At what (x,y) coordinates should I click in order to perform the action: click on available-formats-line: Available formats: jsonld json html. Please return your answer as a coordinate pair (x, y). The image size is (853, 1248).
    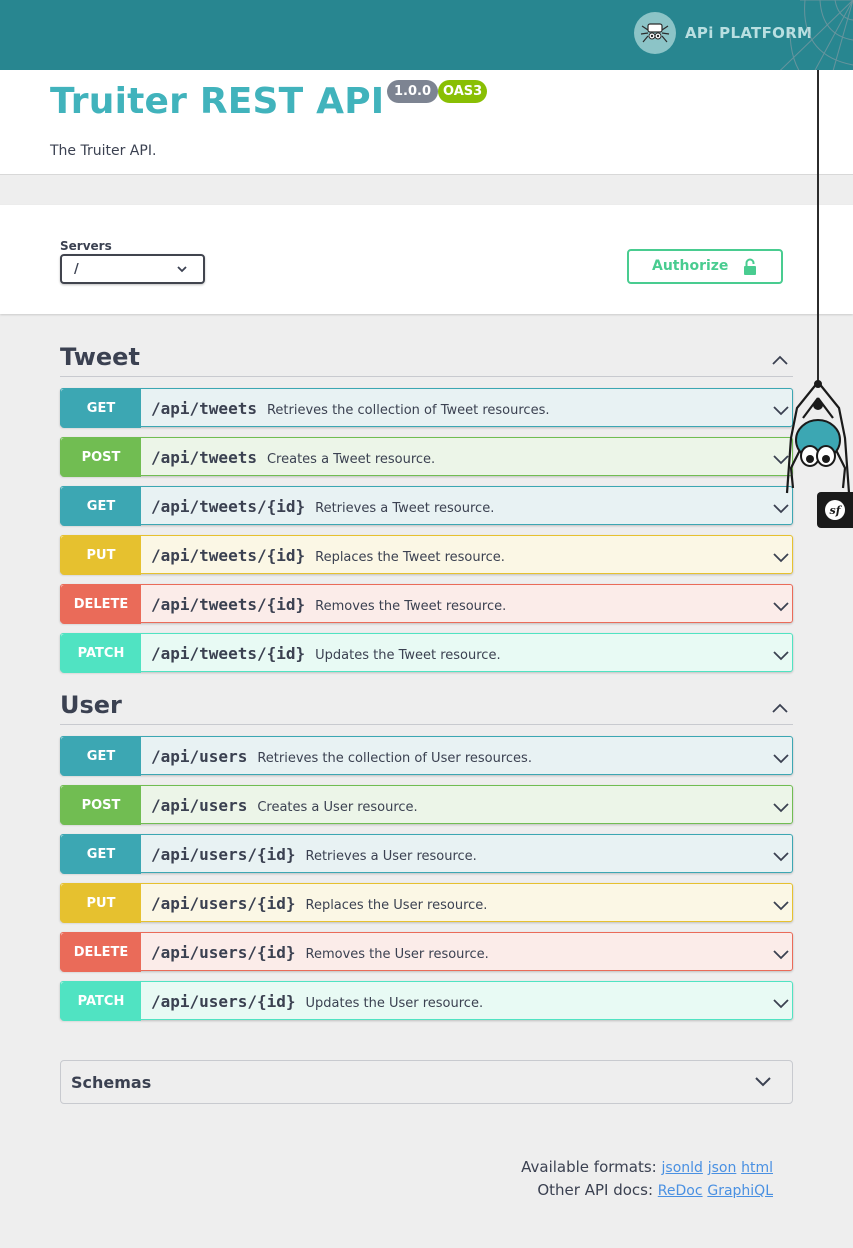
    Looking at the image, I should click on (647, 1167).